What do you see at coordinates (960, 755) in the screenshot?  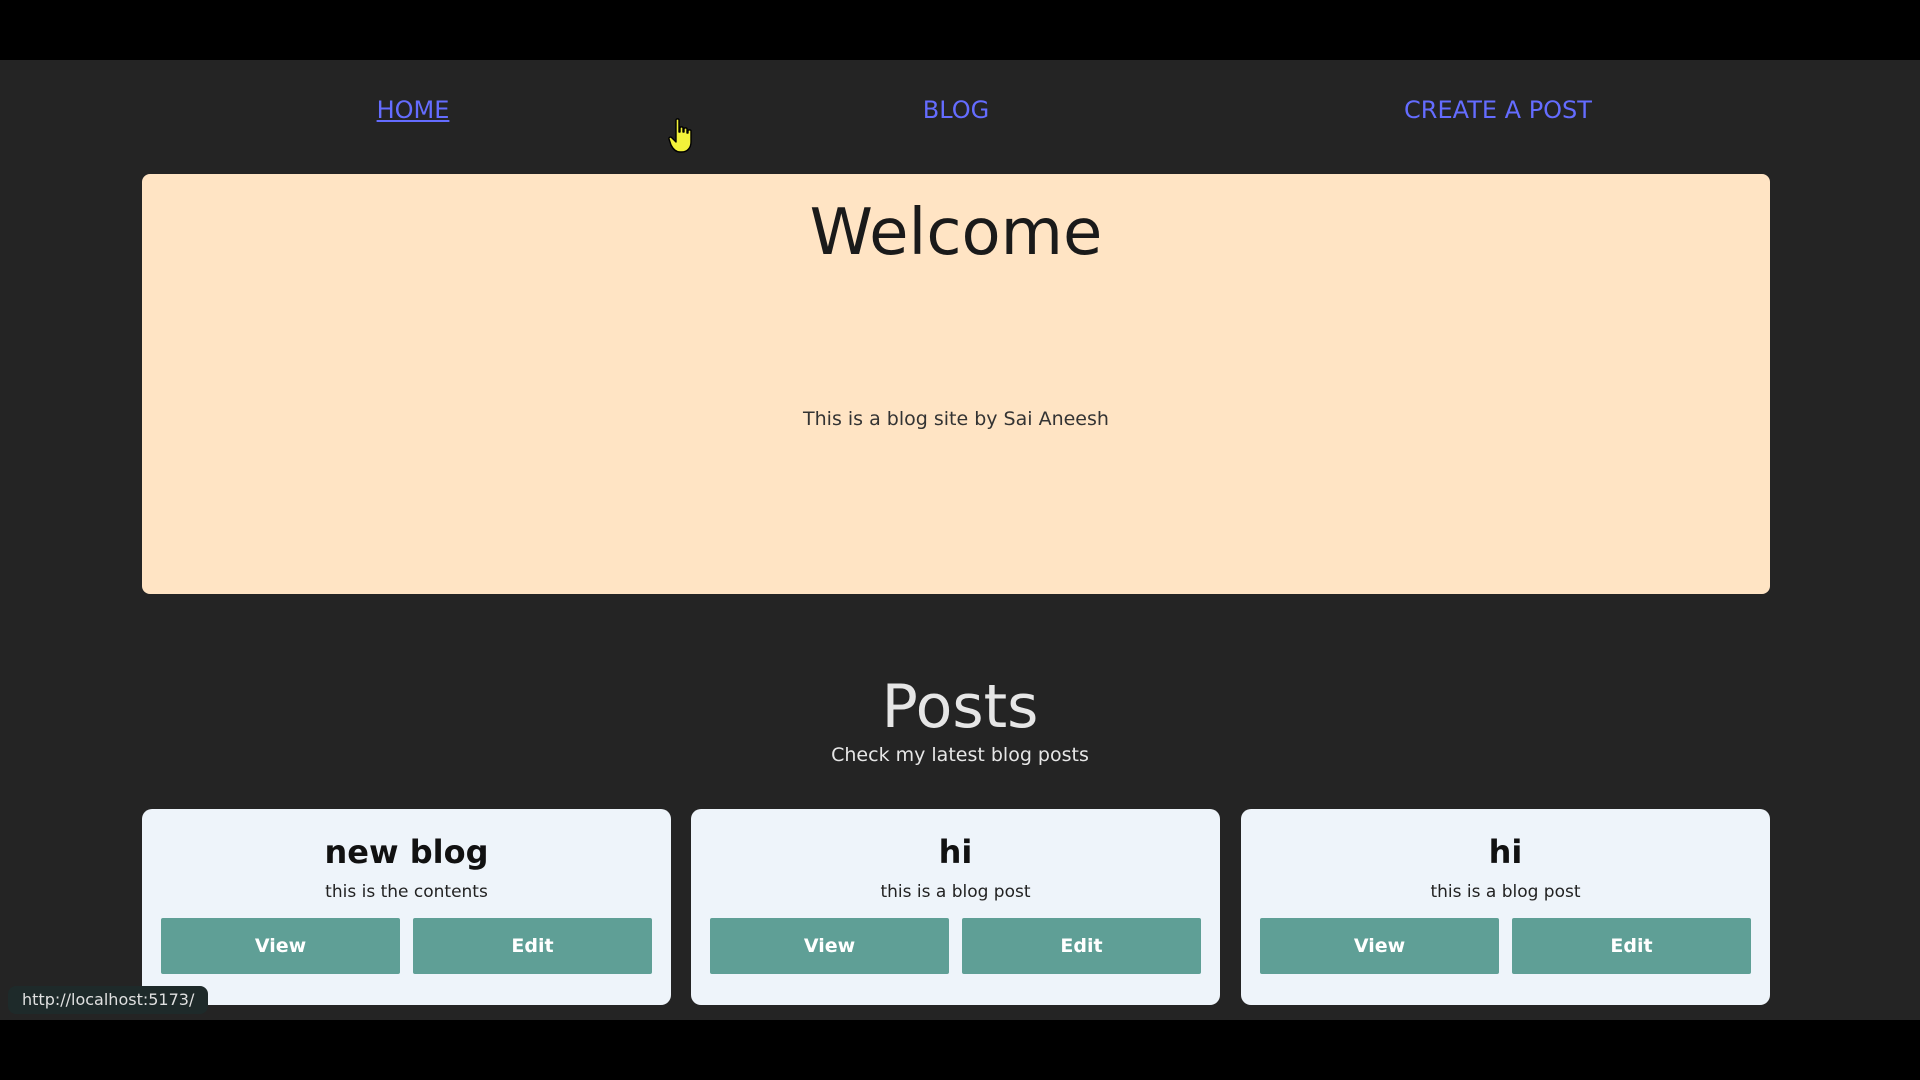 I see `posts-subheading: Check my latest blog posts` at bounding box center [960, 755].